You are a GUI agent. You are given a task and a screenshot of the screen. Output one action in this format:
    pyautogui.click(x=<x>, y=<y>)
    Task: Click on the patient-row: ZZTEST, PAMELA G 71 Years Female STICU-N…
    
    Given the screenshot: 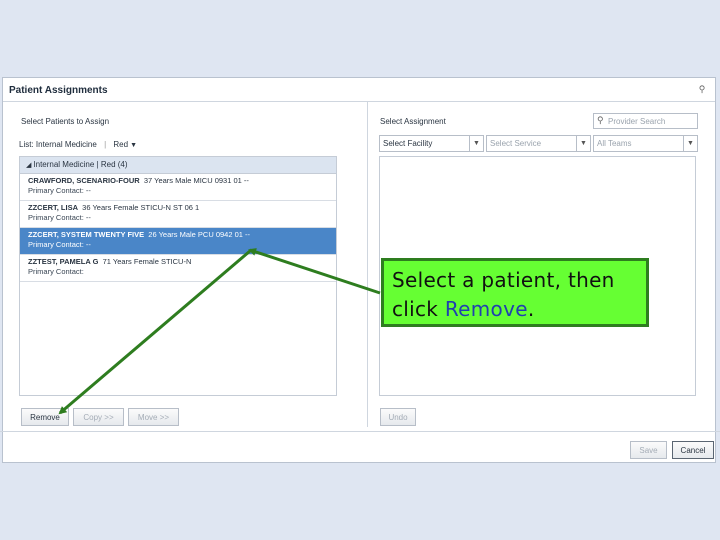 What is the action you would take?
    pyautogui.click(x=178, y=268)
    